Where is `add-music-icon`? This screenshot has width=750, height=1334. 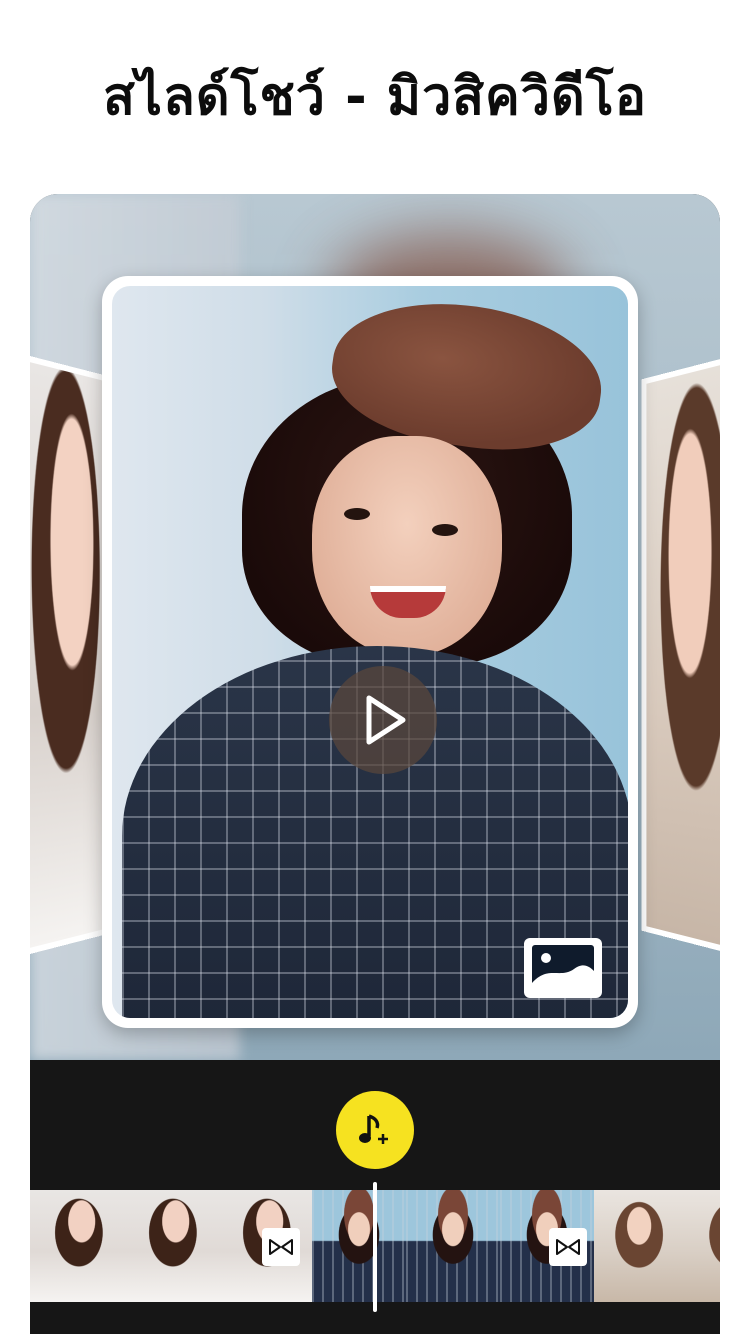
add-music-icon is located at coordinates (373, 1129).